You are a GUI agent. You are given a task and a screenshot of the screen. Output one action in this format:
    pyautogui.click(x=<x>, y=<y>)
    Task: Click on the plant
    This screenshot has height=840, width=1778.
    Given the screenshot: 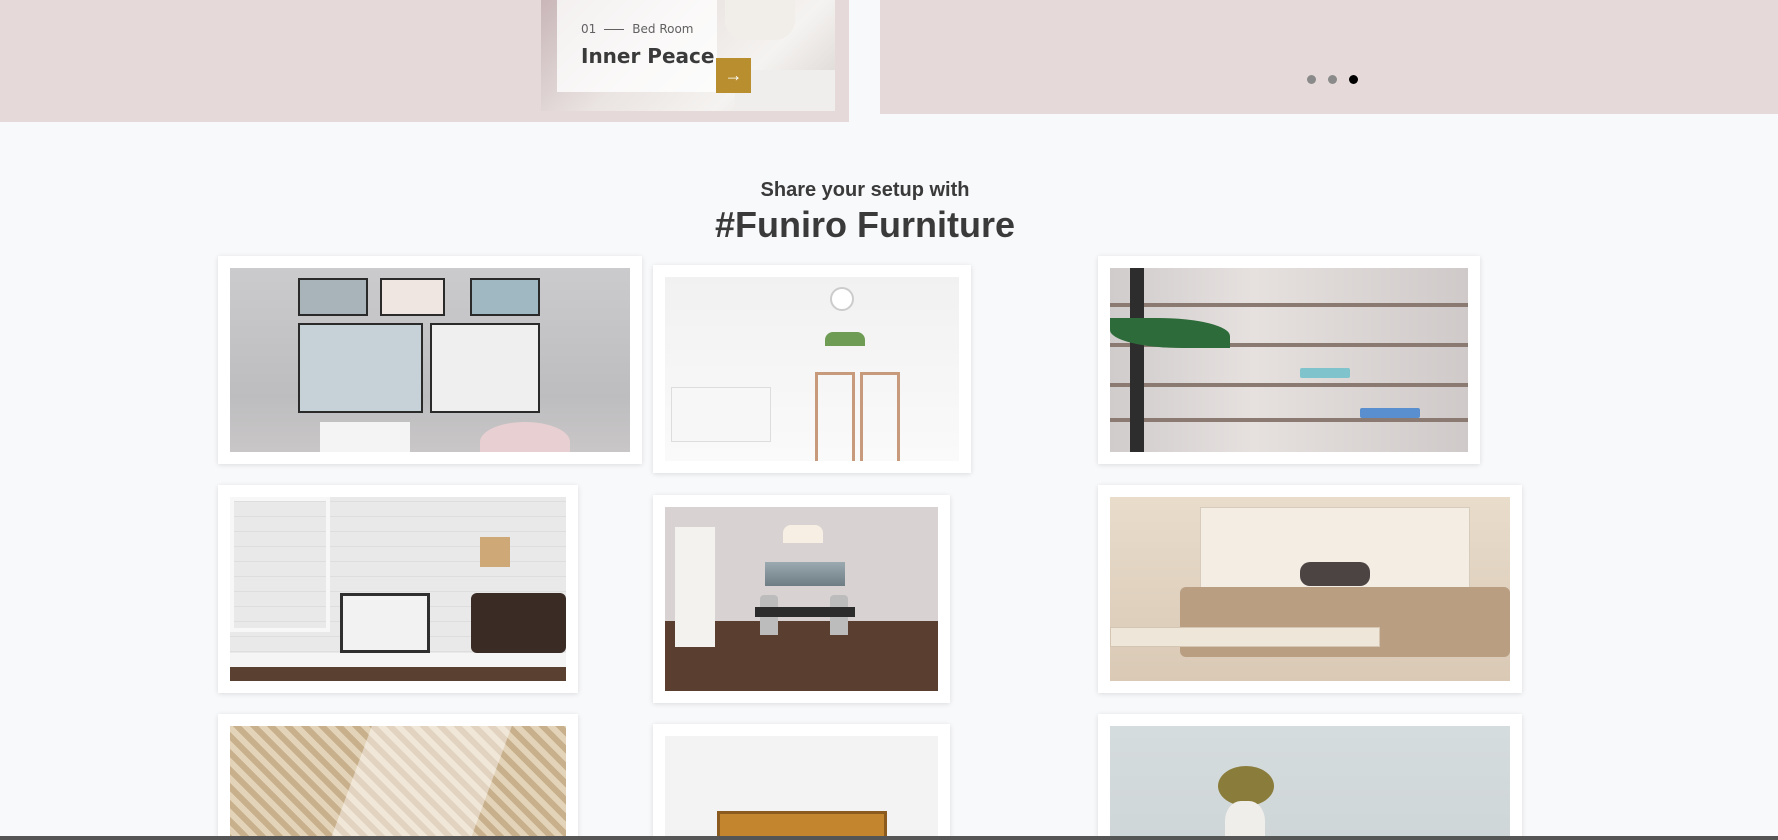 What is the action you would take?
    pyautogui.click(x=845, y=339)
    